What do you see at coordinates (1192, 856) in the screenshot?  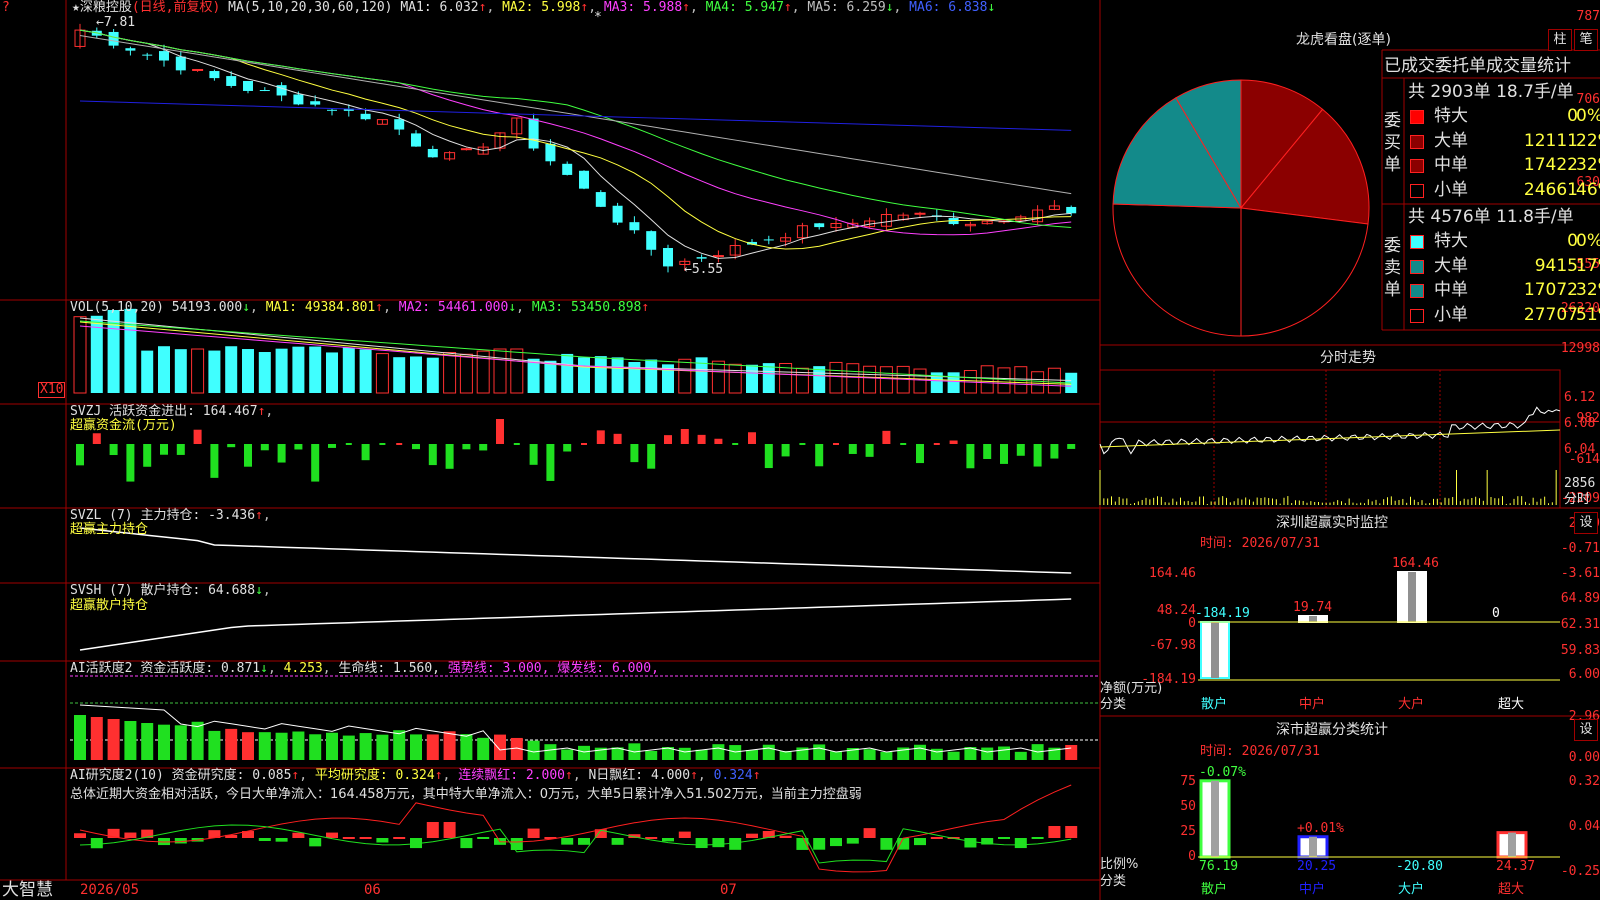 I see `class-stats-tick-4: 0` at bounding box center [1192, 856].